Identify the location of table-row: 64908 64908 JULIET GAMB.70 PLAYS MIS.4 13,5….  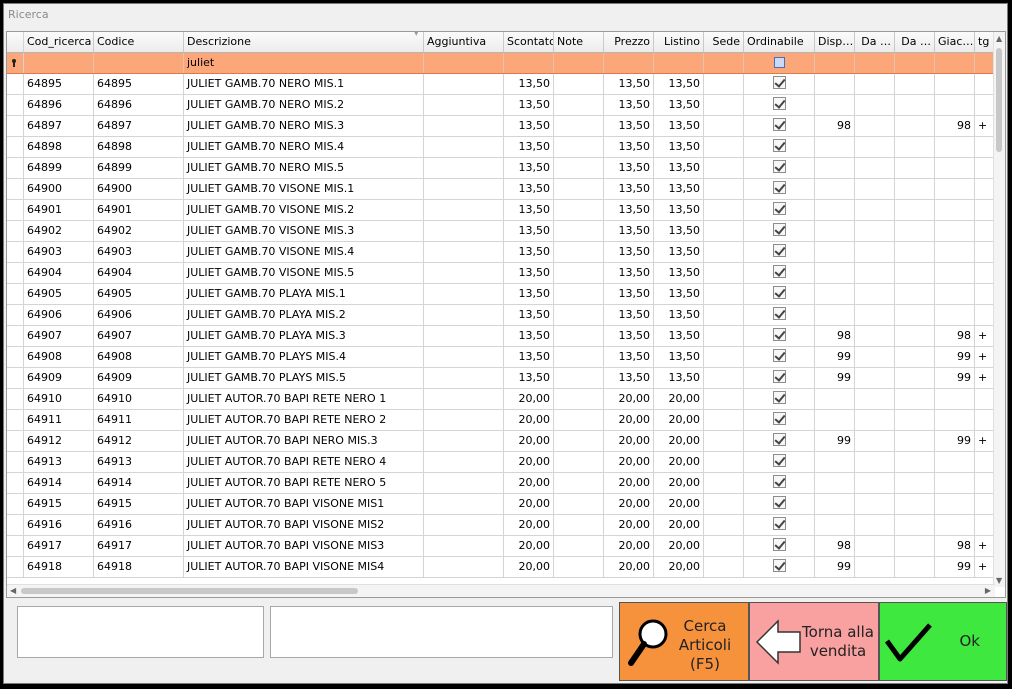
(501, 357).